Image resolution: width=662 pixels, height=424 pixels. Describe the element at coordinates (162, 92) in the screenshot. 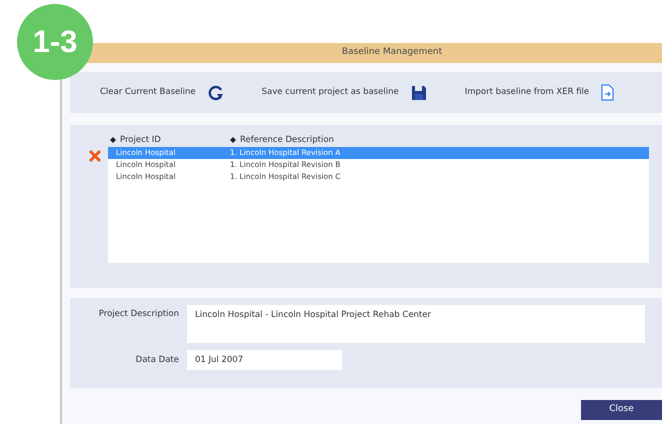

I see `toolbar-button: Clear Current Baseline` at that location.